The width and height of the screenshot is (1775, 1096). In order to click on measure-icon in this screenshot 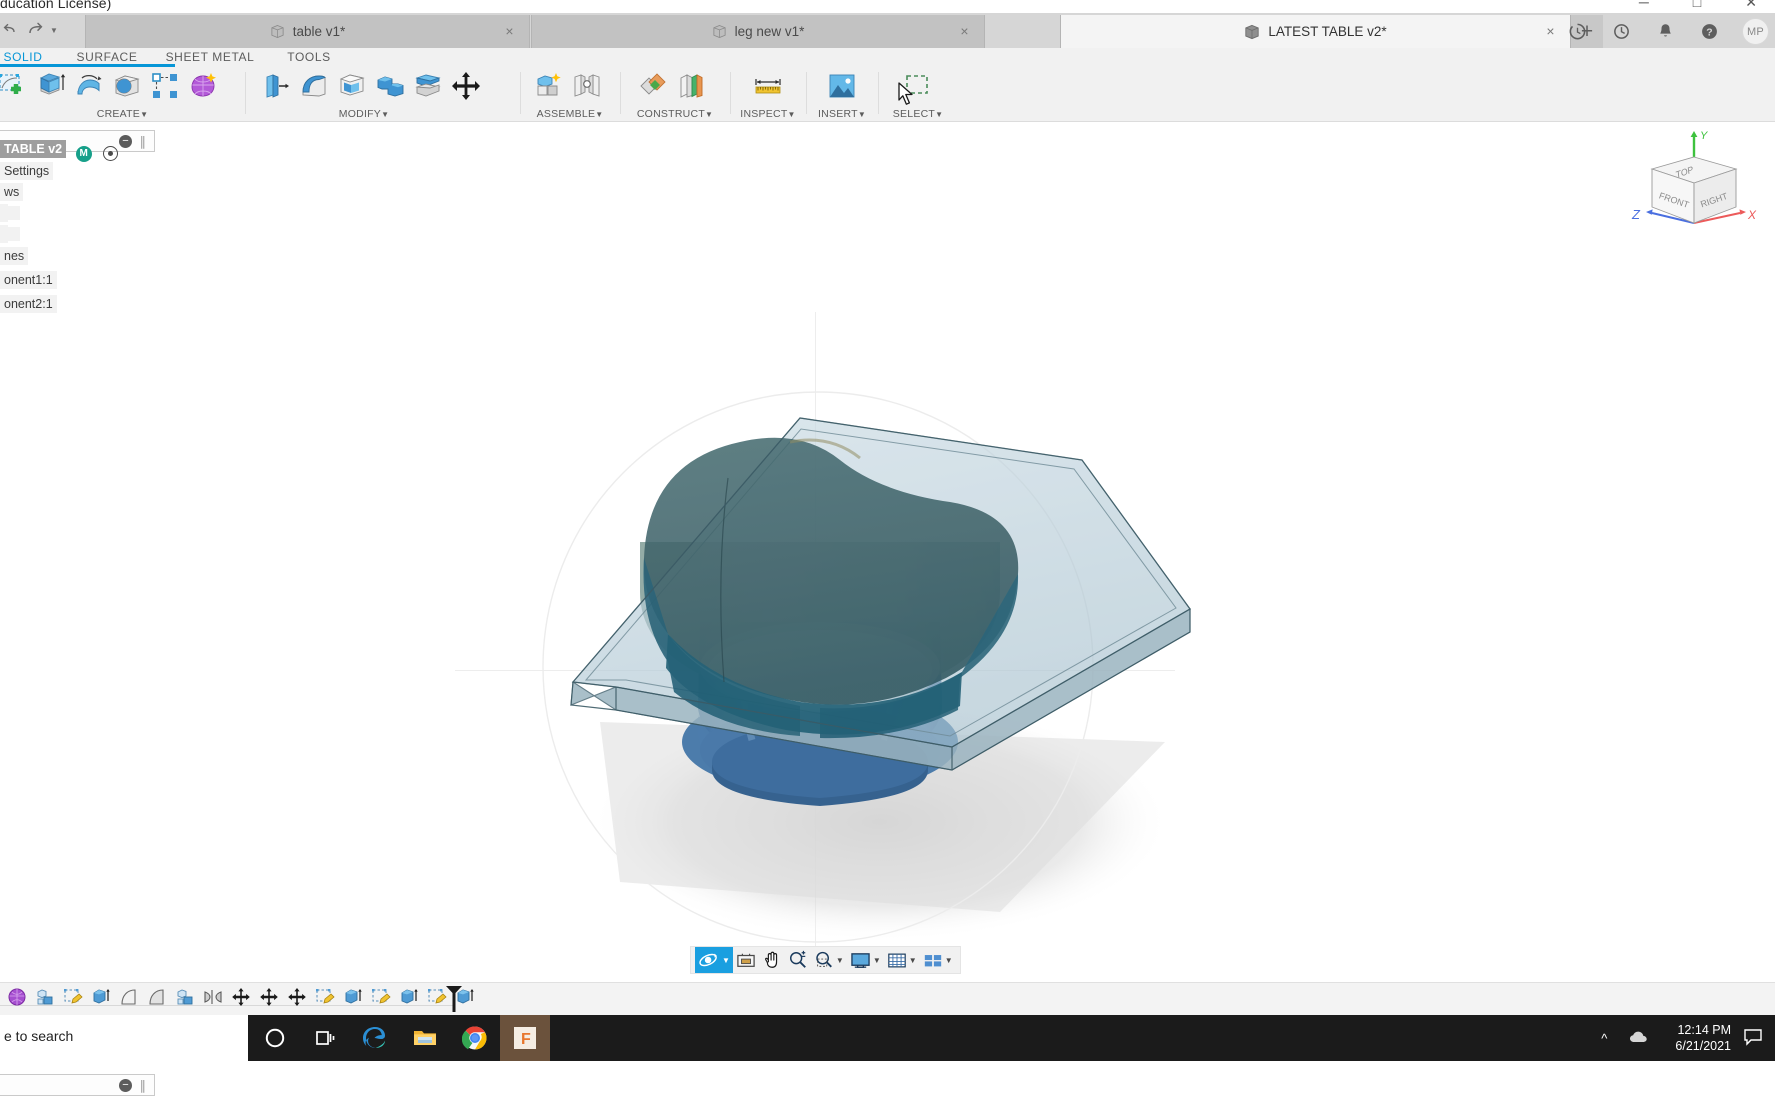, I will do `click(768, 86)`.